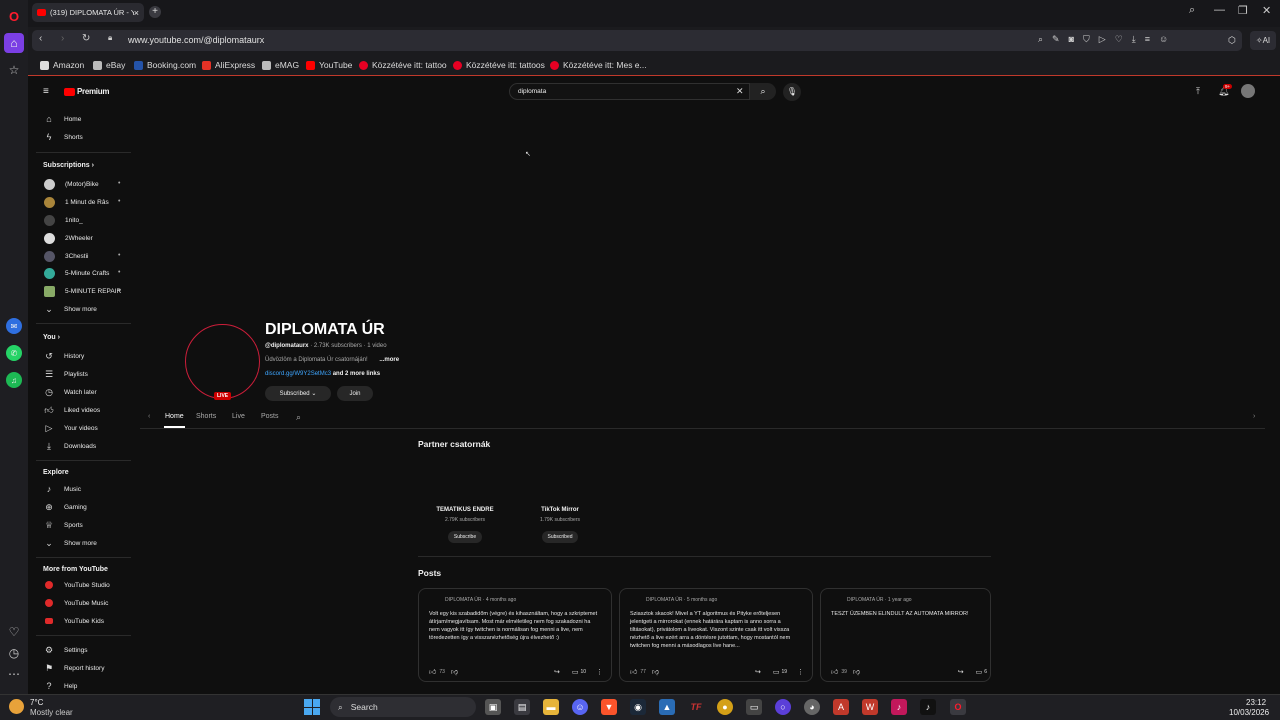  Describe the element at coordinates (66, 256) in the screenshot. I see `subscription-item: 3Chestii` at that location.